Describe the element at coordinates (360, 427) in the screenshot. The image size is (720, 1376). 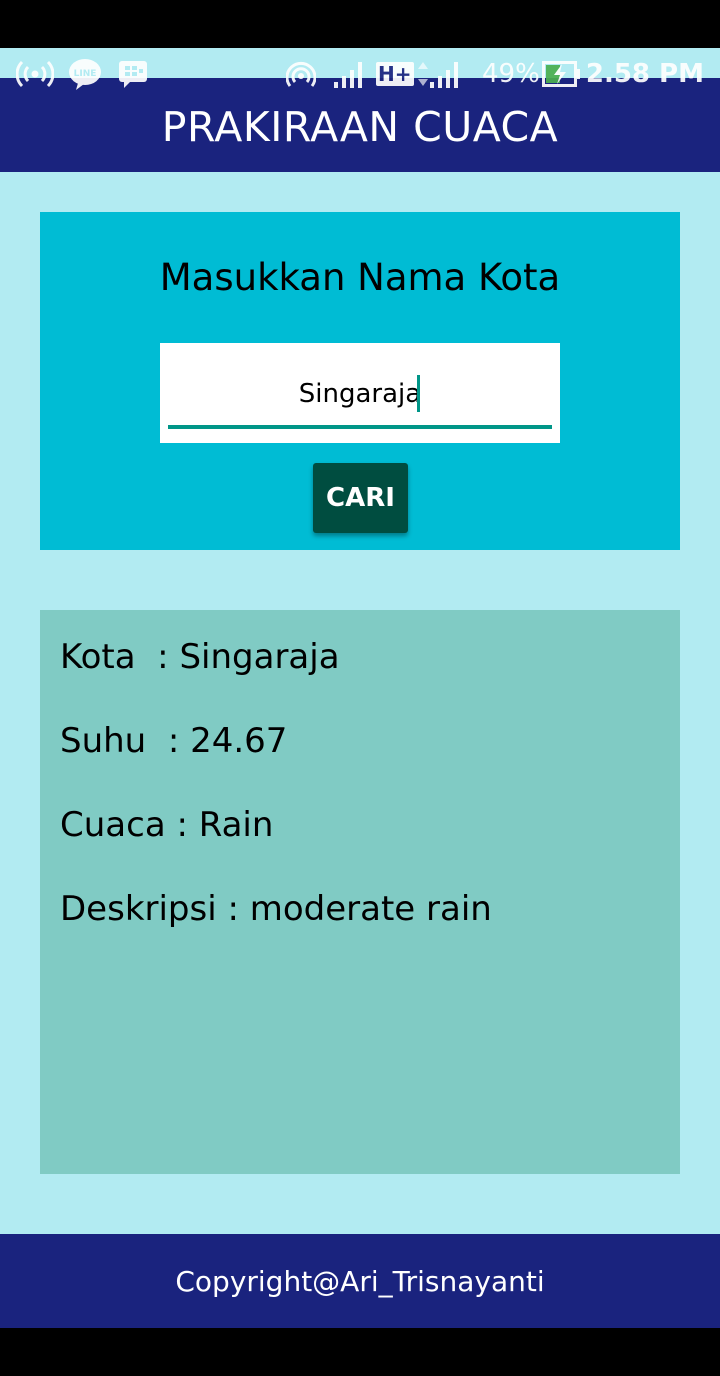
I see `input-underline` at that location.